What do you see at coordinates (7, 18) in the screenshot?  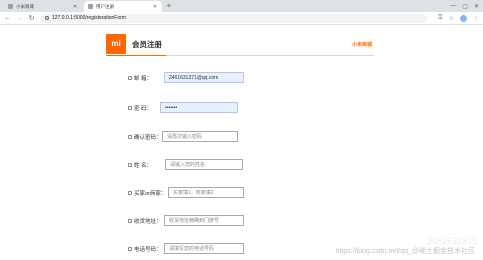 I see `back-button: ←` at bounding box center [7, 18].